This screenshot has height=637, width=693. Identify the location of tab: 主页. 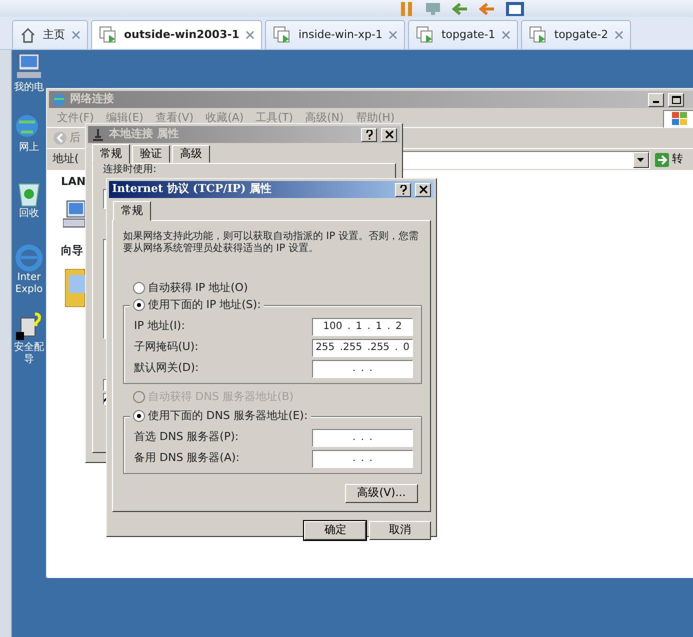
(50, 34).